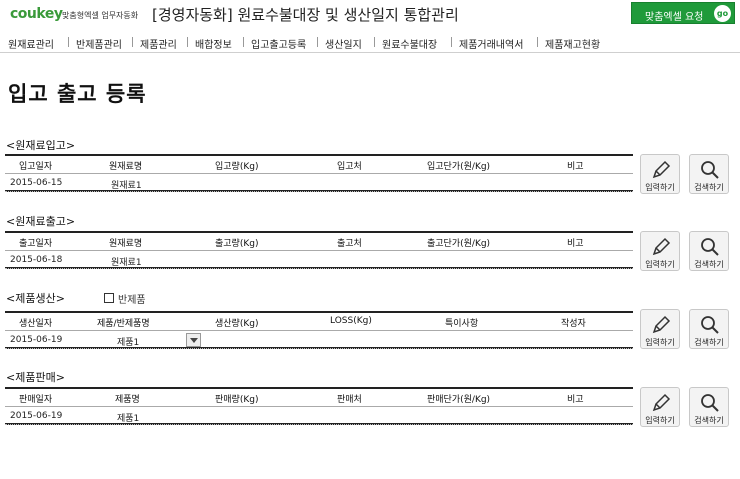  Describe the element at coordinates (41, 221) in the screenshot. I see `section-title-raw-out: <원재료출고>` at that location.